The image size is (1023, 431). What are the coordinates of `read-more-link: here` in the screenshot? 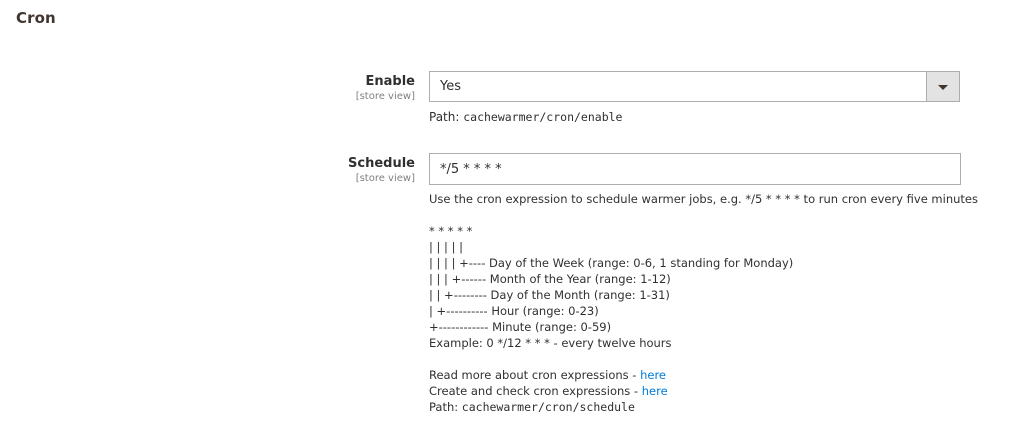 It's located at (653, 375).